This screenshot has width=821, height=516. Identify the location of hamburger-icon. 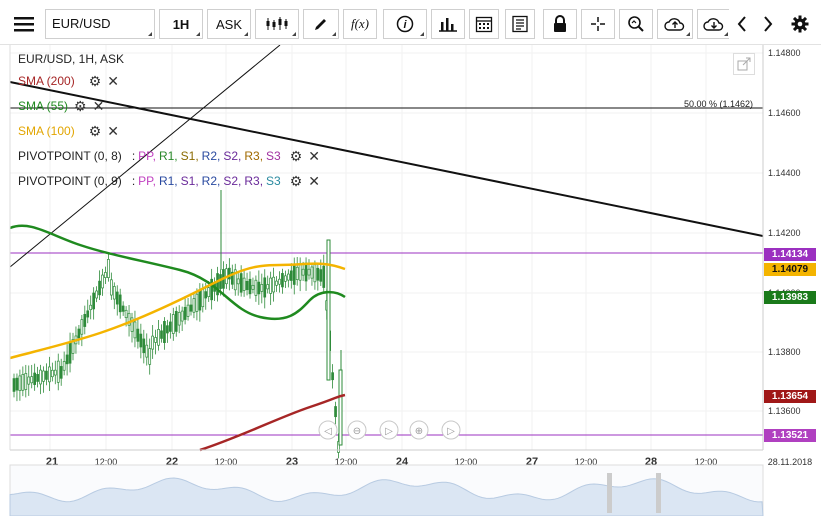
(24, 24).